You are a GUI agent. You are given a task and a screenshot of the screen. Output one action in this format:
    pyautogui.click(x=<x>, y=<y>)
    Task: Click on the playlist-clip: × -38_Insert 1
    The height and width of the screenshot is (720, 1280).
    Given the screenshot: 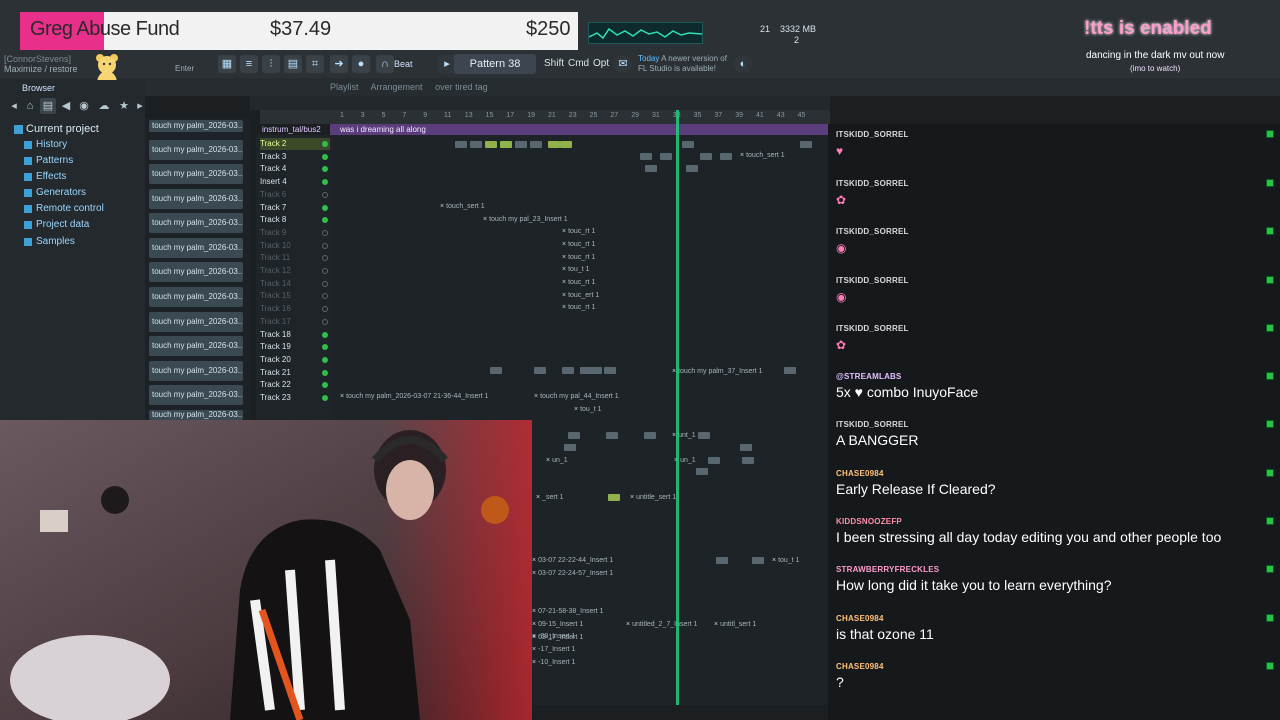 What is the action you would take?
    pyautogui.click(x=553, y=637)
    